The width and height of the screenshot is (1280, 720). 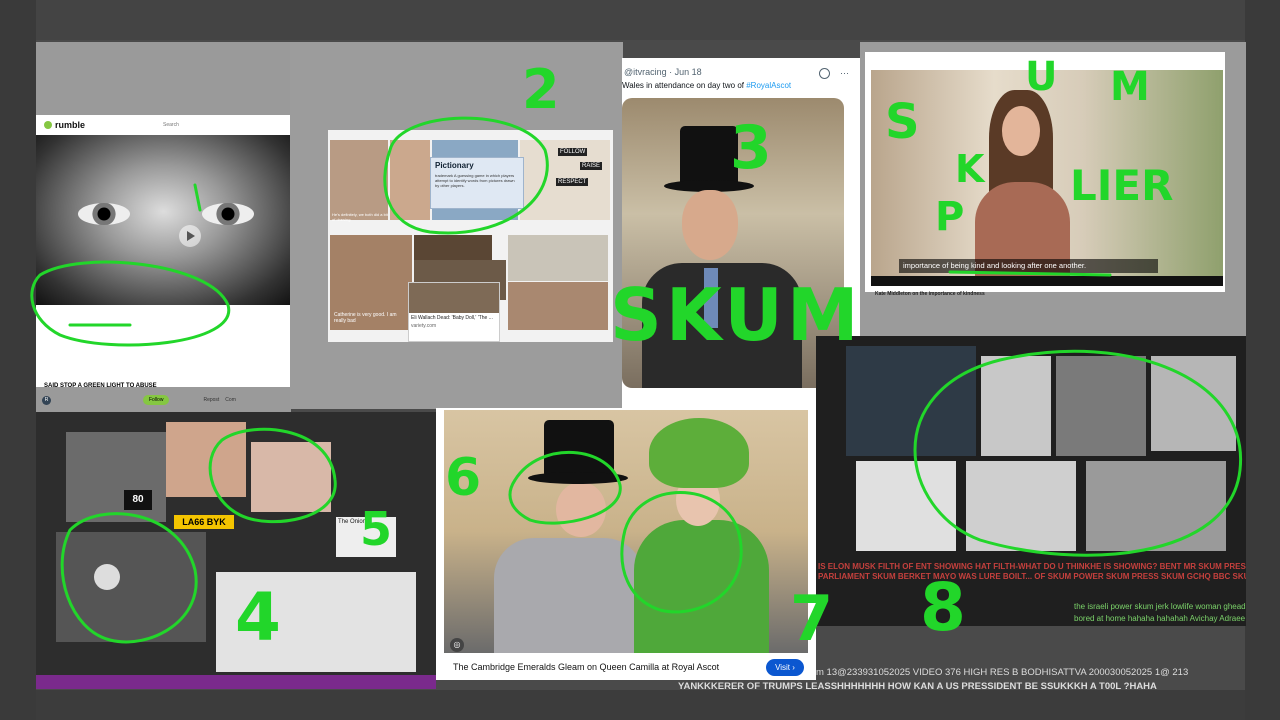 I want to click on woman-face, so click(x=1021, y=131).